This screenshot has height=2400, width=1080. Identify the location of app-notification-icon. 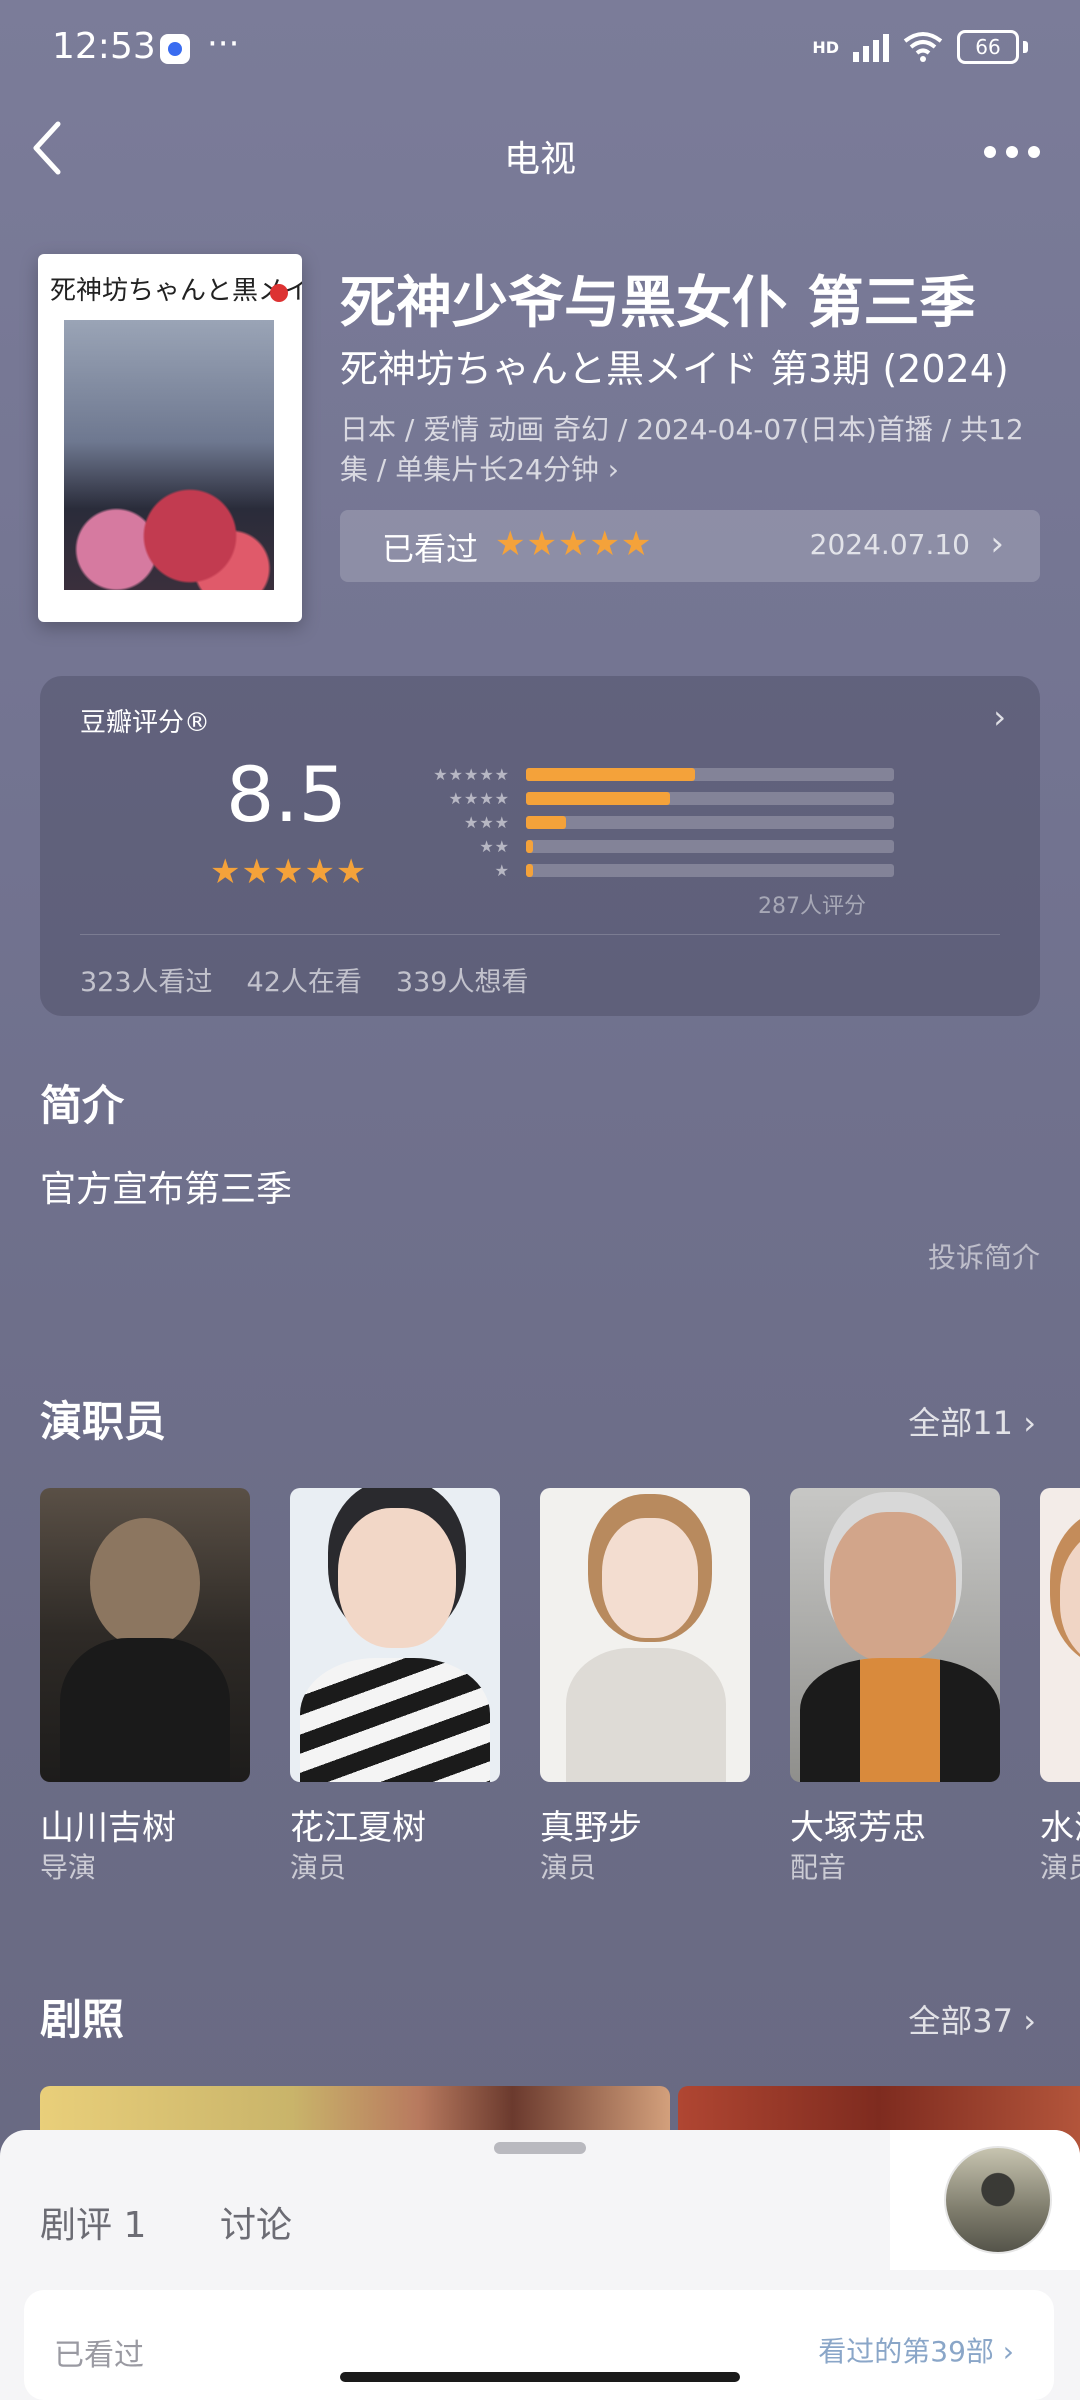
(175, 49).